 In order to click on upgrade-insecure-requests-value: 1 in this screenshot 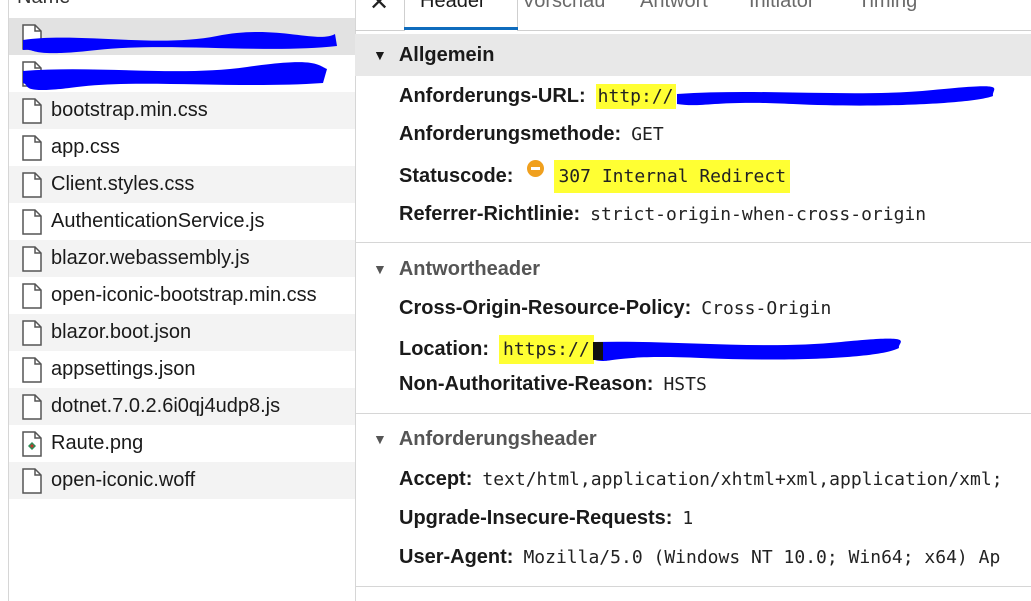, I will do `click(687, 518)`.